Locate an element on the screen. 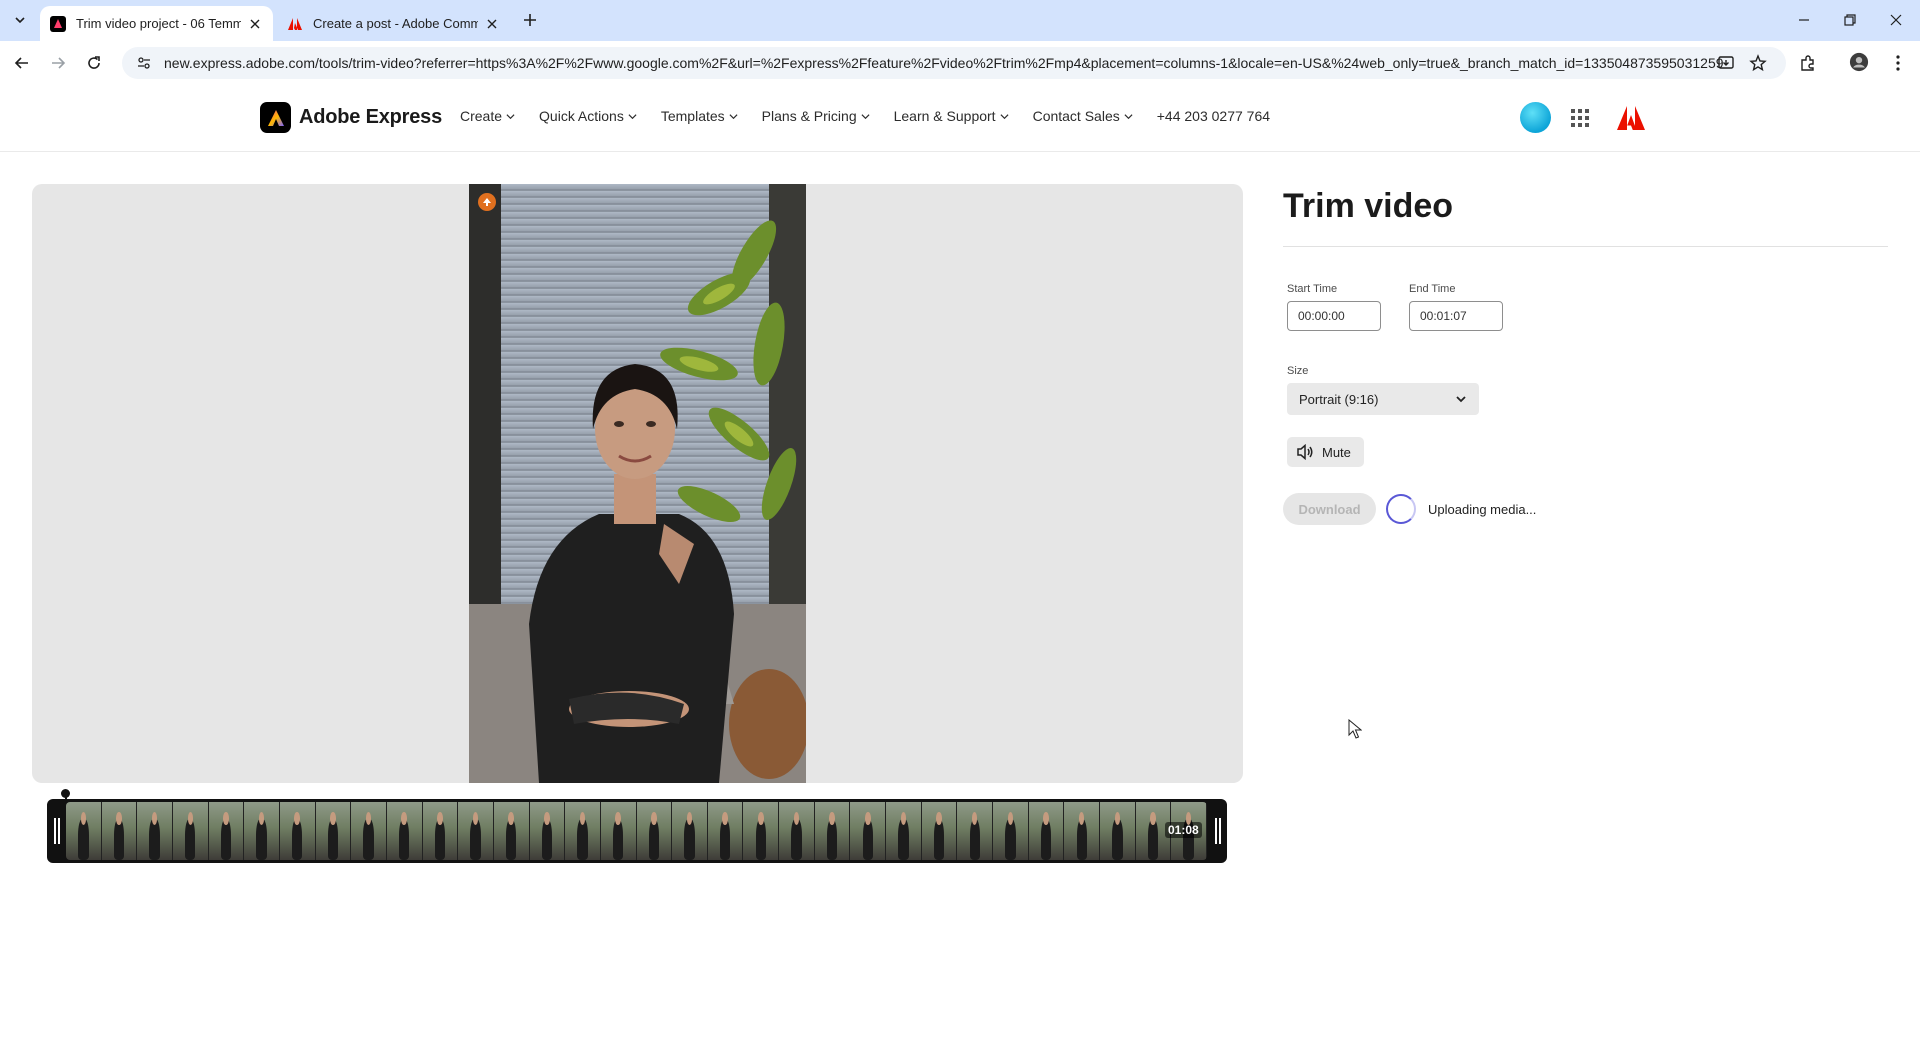 The height and width of the screenshot is (1040, 1920). speaker-icon is located at coordinates (1305, 452).